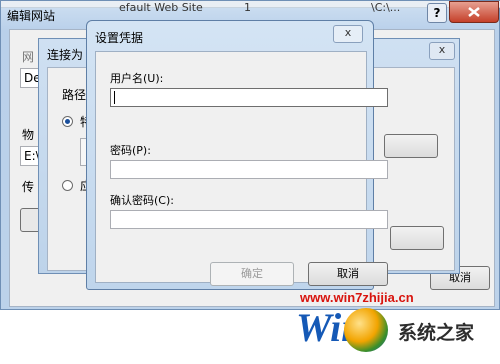 Image resolution: width=500 pixels, height=364 pixels. Describe the element at coordinates (436, 333) in the screenshot. I see `watermark-site-name: 系统之家` at that location.